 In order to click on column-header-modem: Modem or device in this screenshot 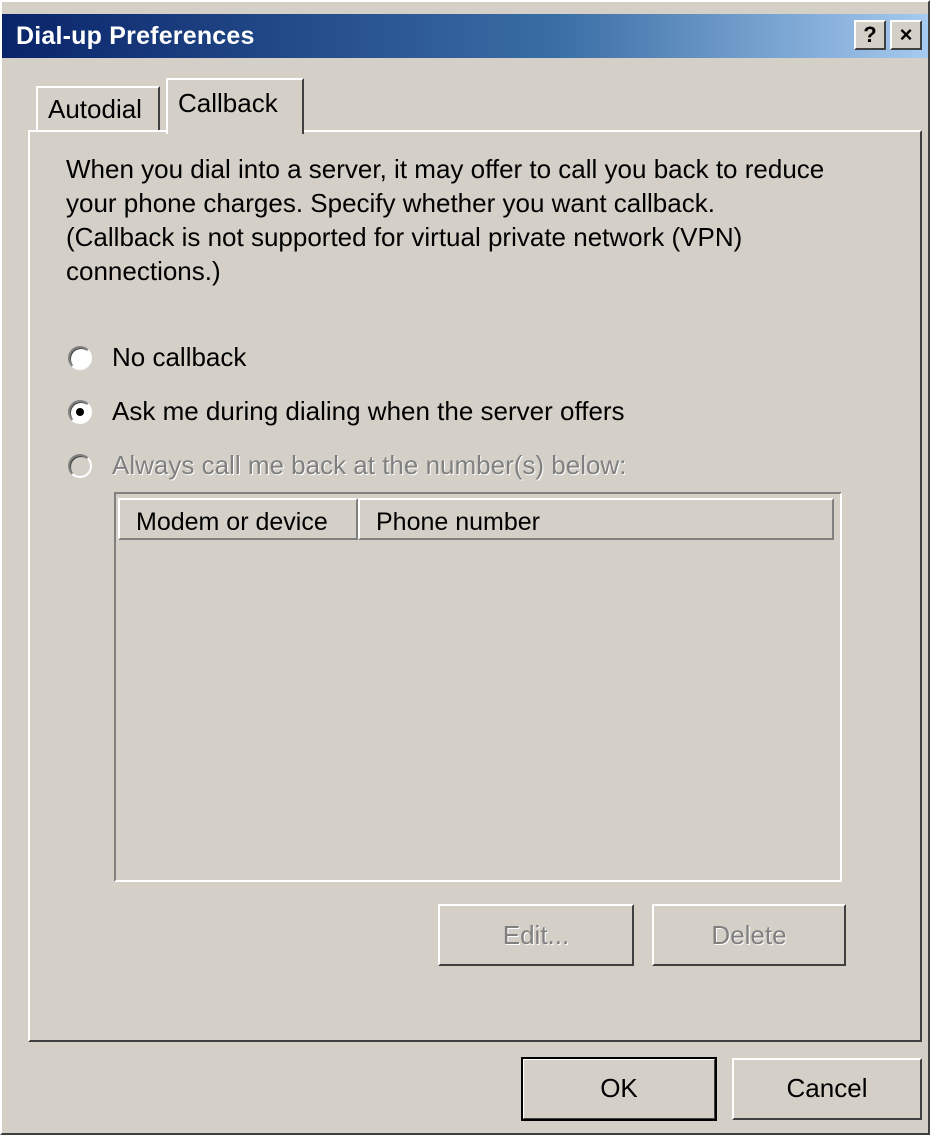, I will do `click(238, 519)`.